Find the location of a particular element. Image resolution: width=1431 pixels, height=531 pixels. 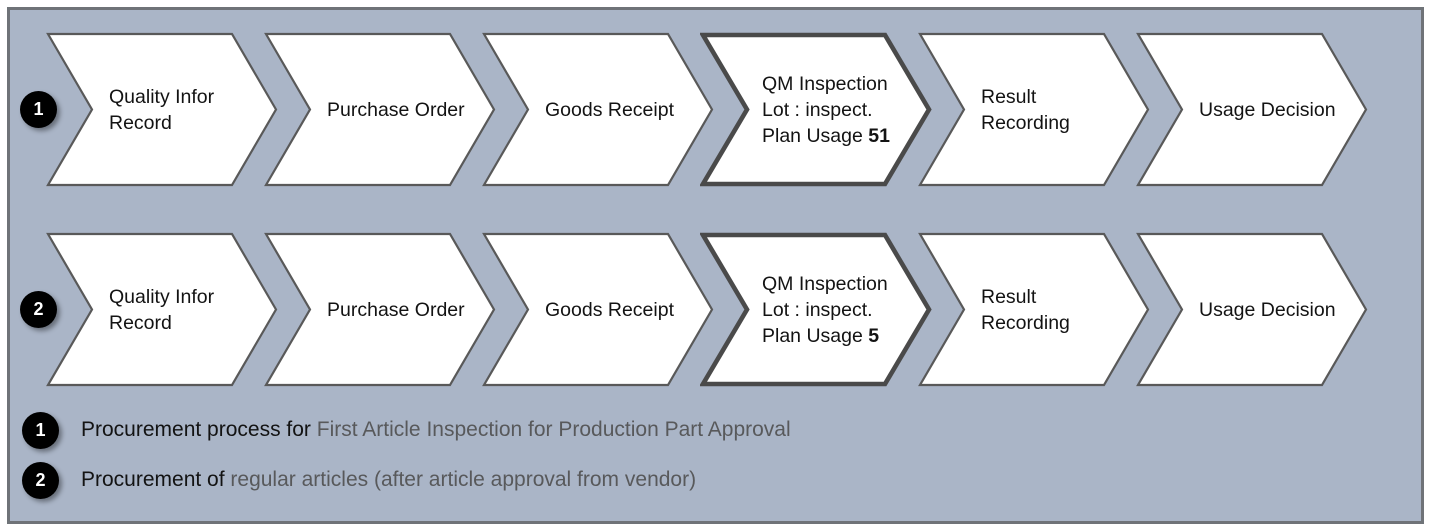

row-2-step-goods-receipt: Goods Receipt is located at coordinates (598, 309).